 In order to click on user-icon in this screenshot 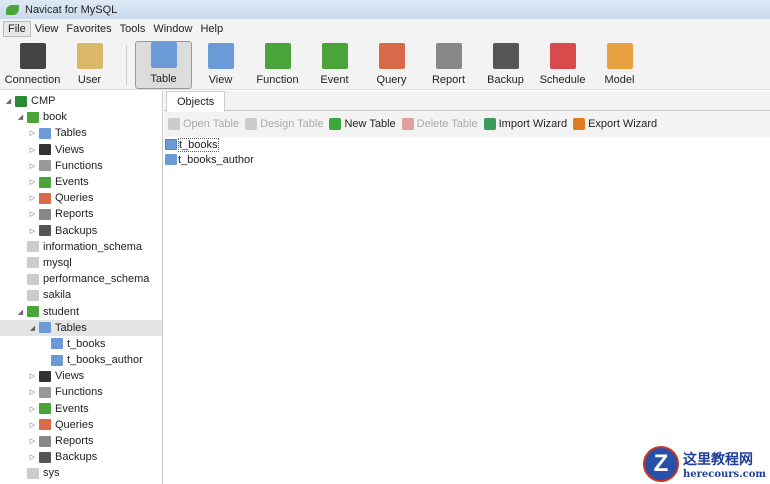, I will do `click(89, 56)`.